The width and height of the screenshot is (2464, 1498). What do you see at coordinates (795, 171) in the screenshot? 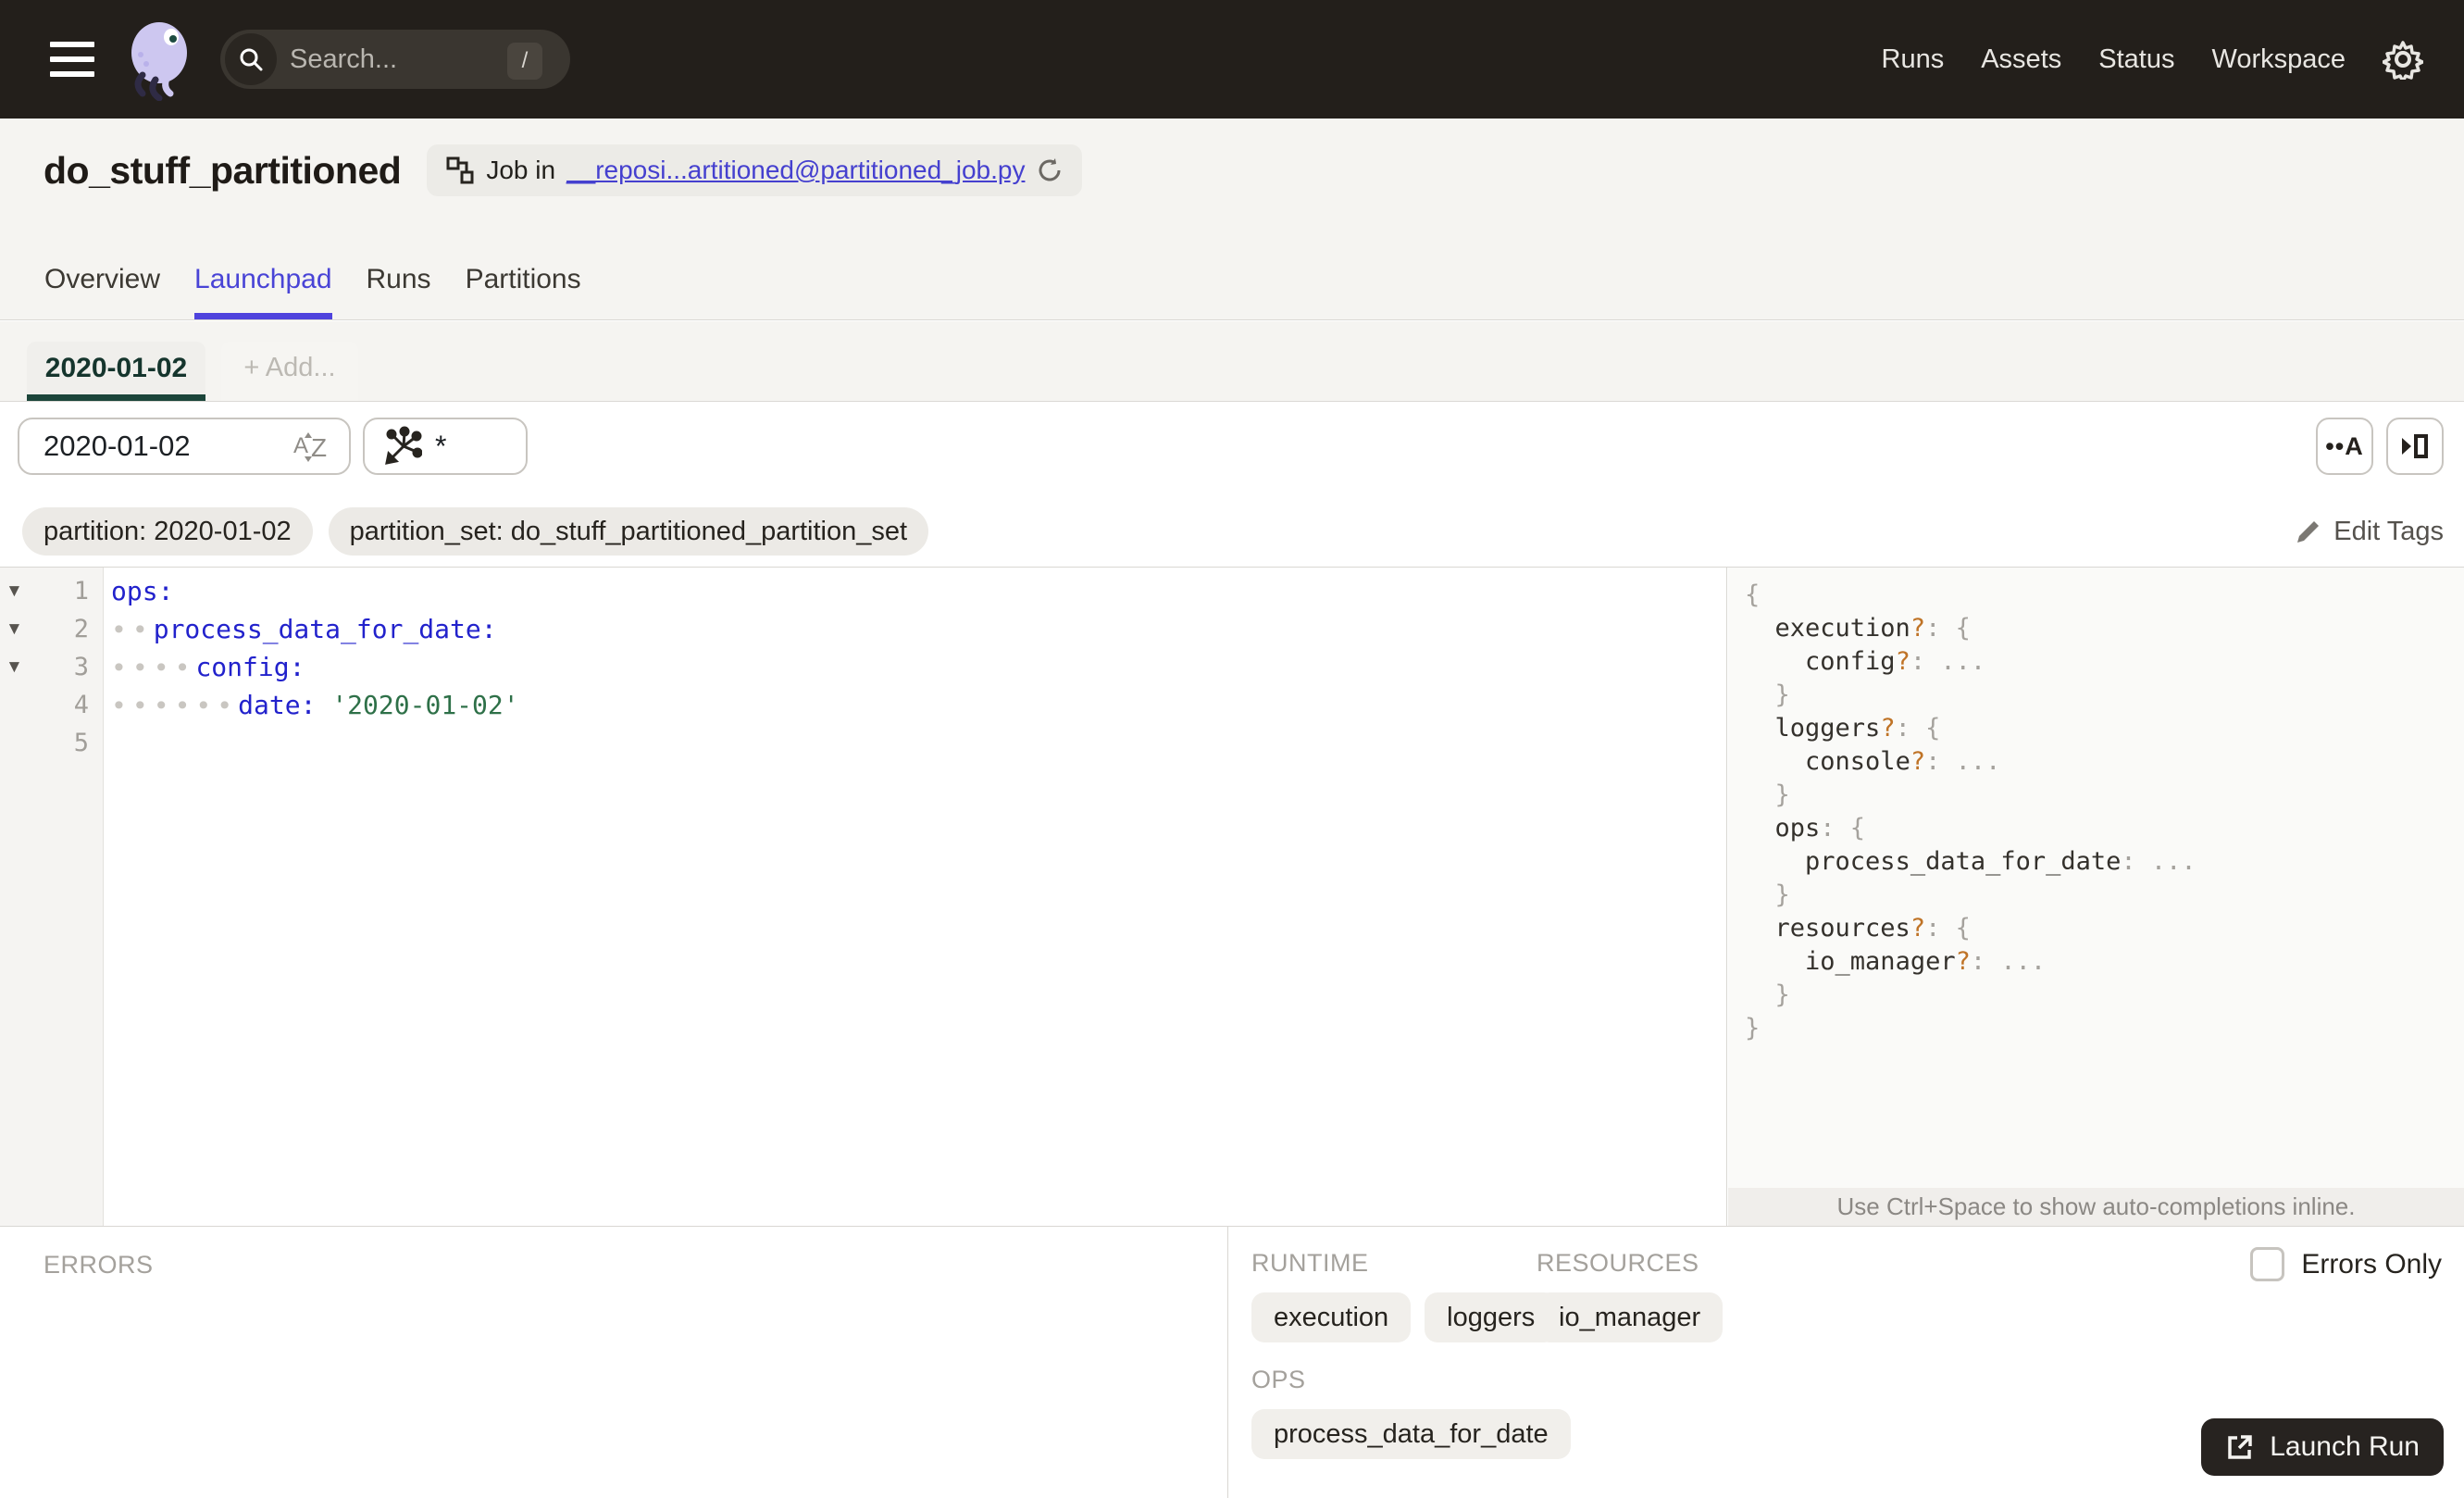
I see `job-repo-link: __reposi...artitioned@partitioned_job.py` at bounding box center [795, 171].